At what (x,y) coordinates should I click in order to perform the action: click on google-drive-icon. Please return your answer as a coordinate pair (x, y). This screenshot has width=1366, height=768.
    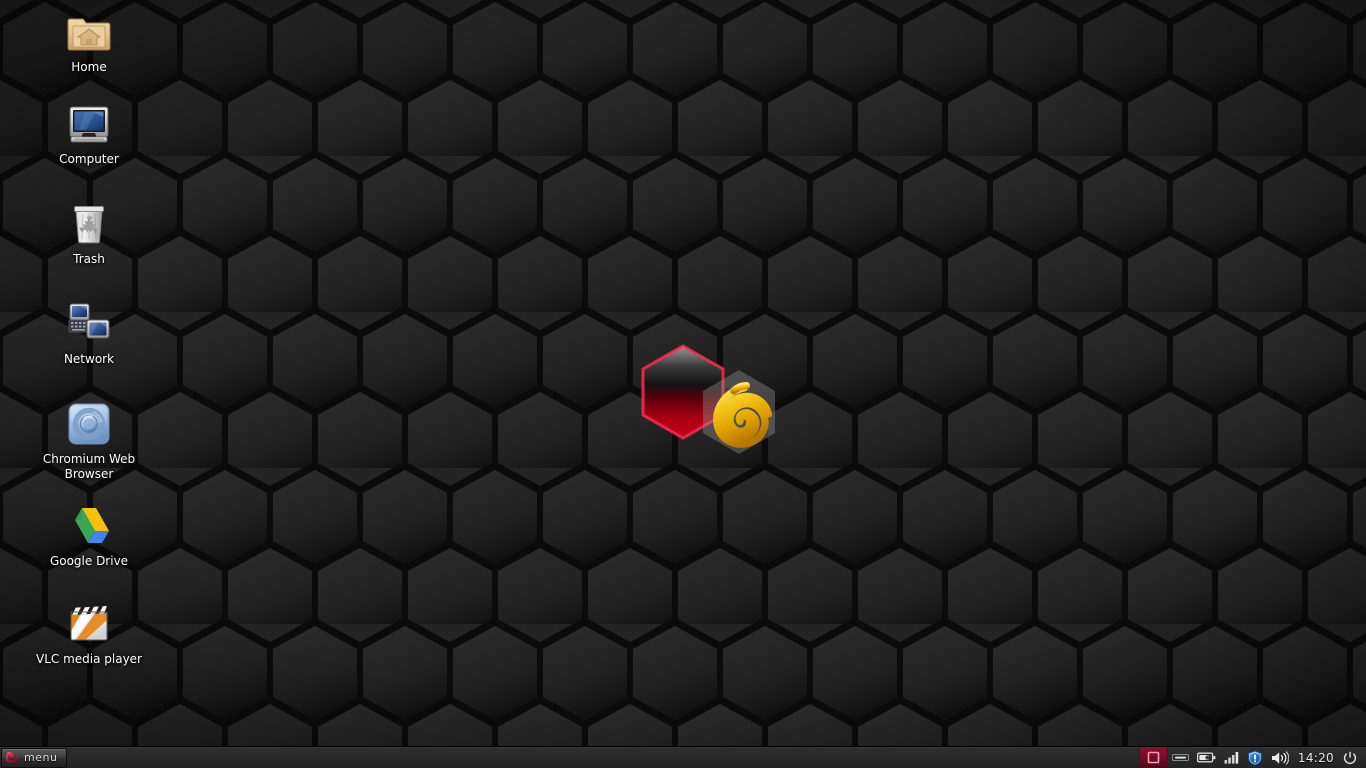
    Looking at the image, I should click on (89, 526).